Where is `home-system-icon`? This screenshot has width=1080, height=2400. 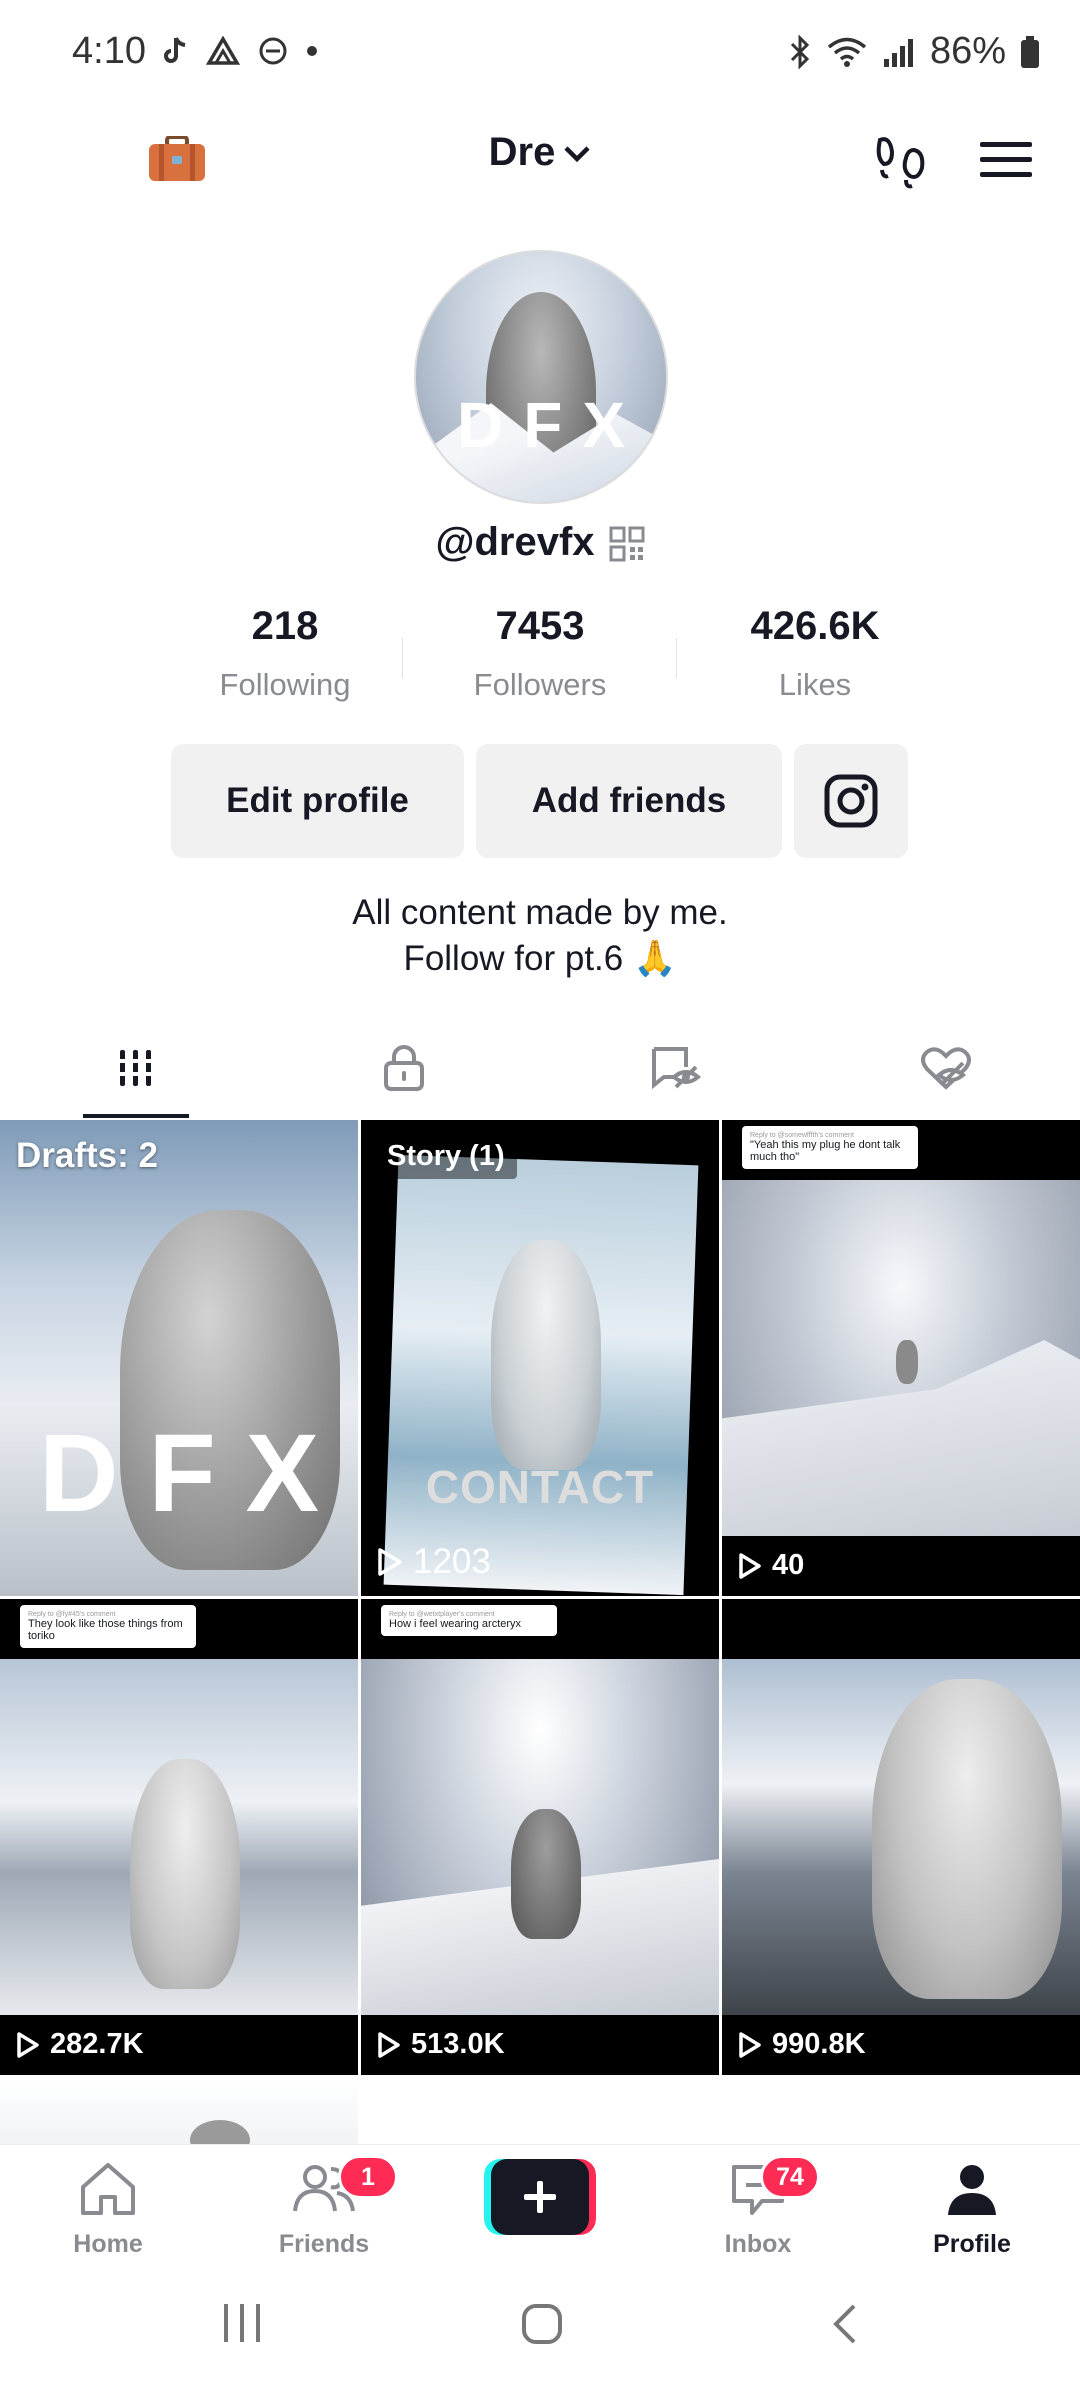 home-system-icon is located at coordinates (542, 2324).